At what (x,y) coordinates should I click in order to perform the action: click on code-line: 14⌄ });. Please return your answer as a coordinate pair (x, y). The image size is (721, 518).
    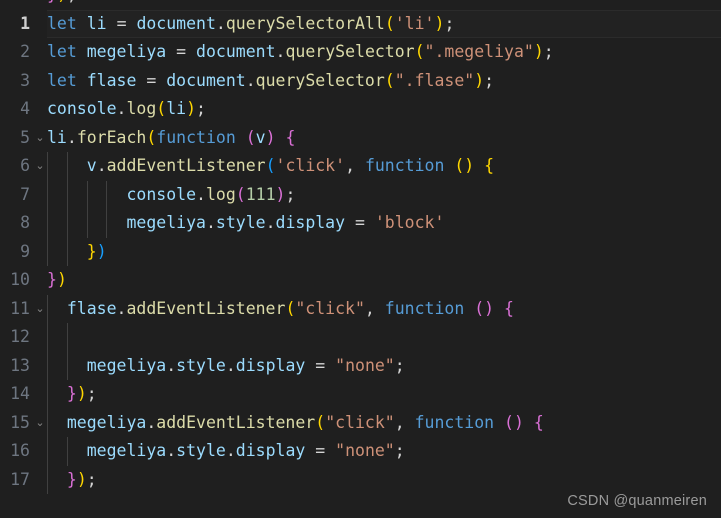
    Looking at the image, I should click on (360, 394).